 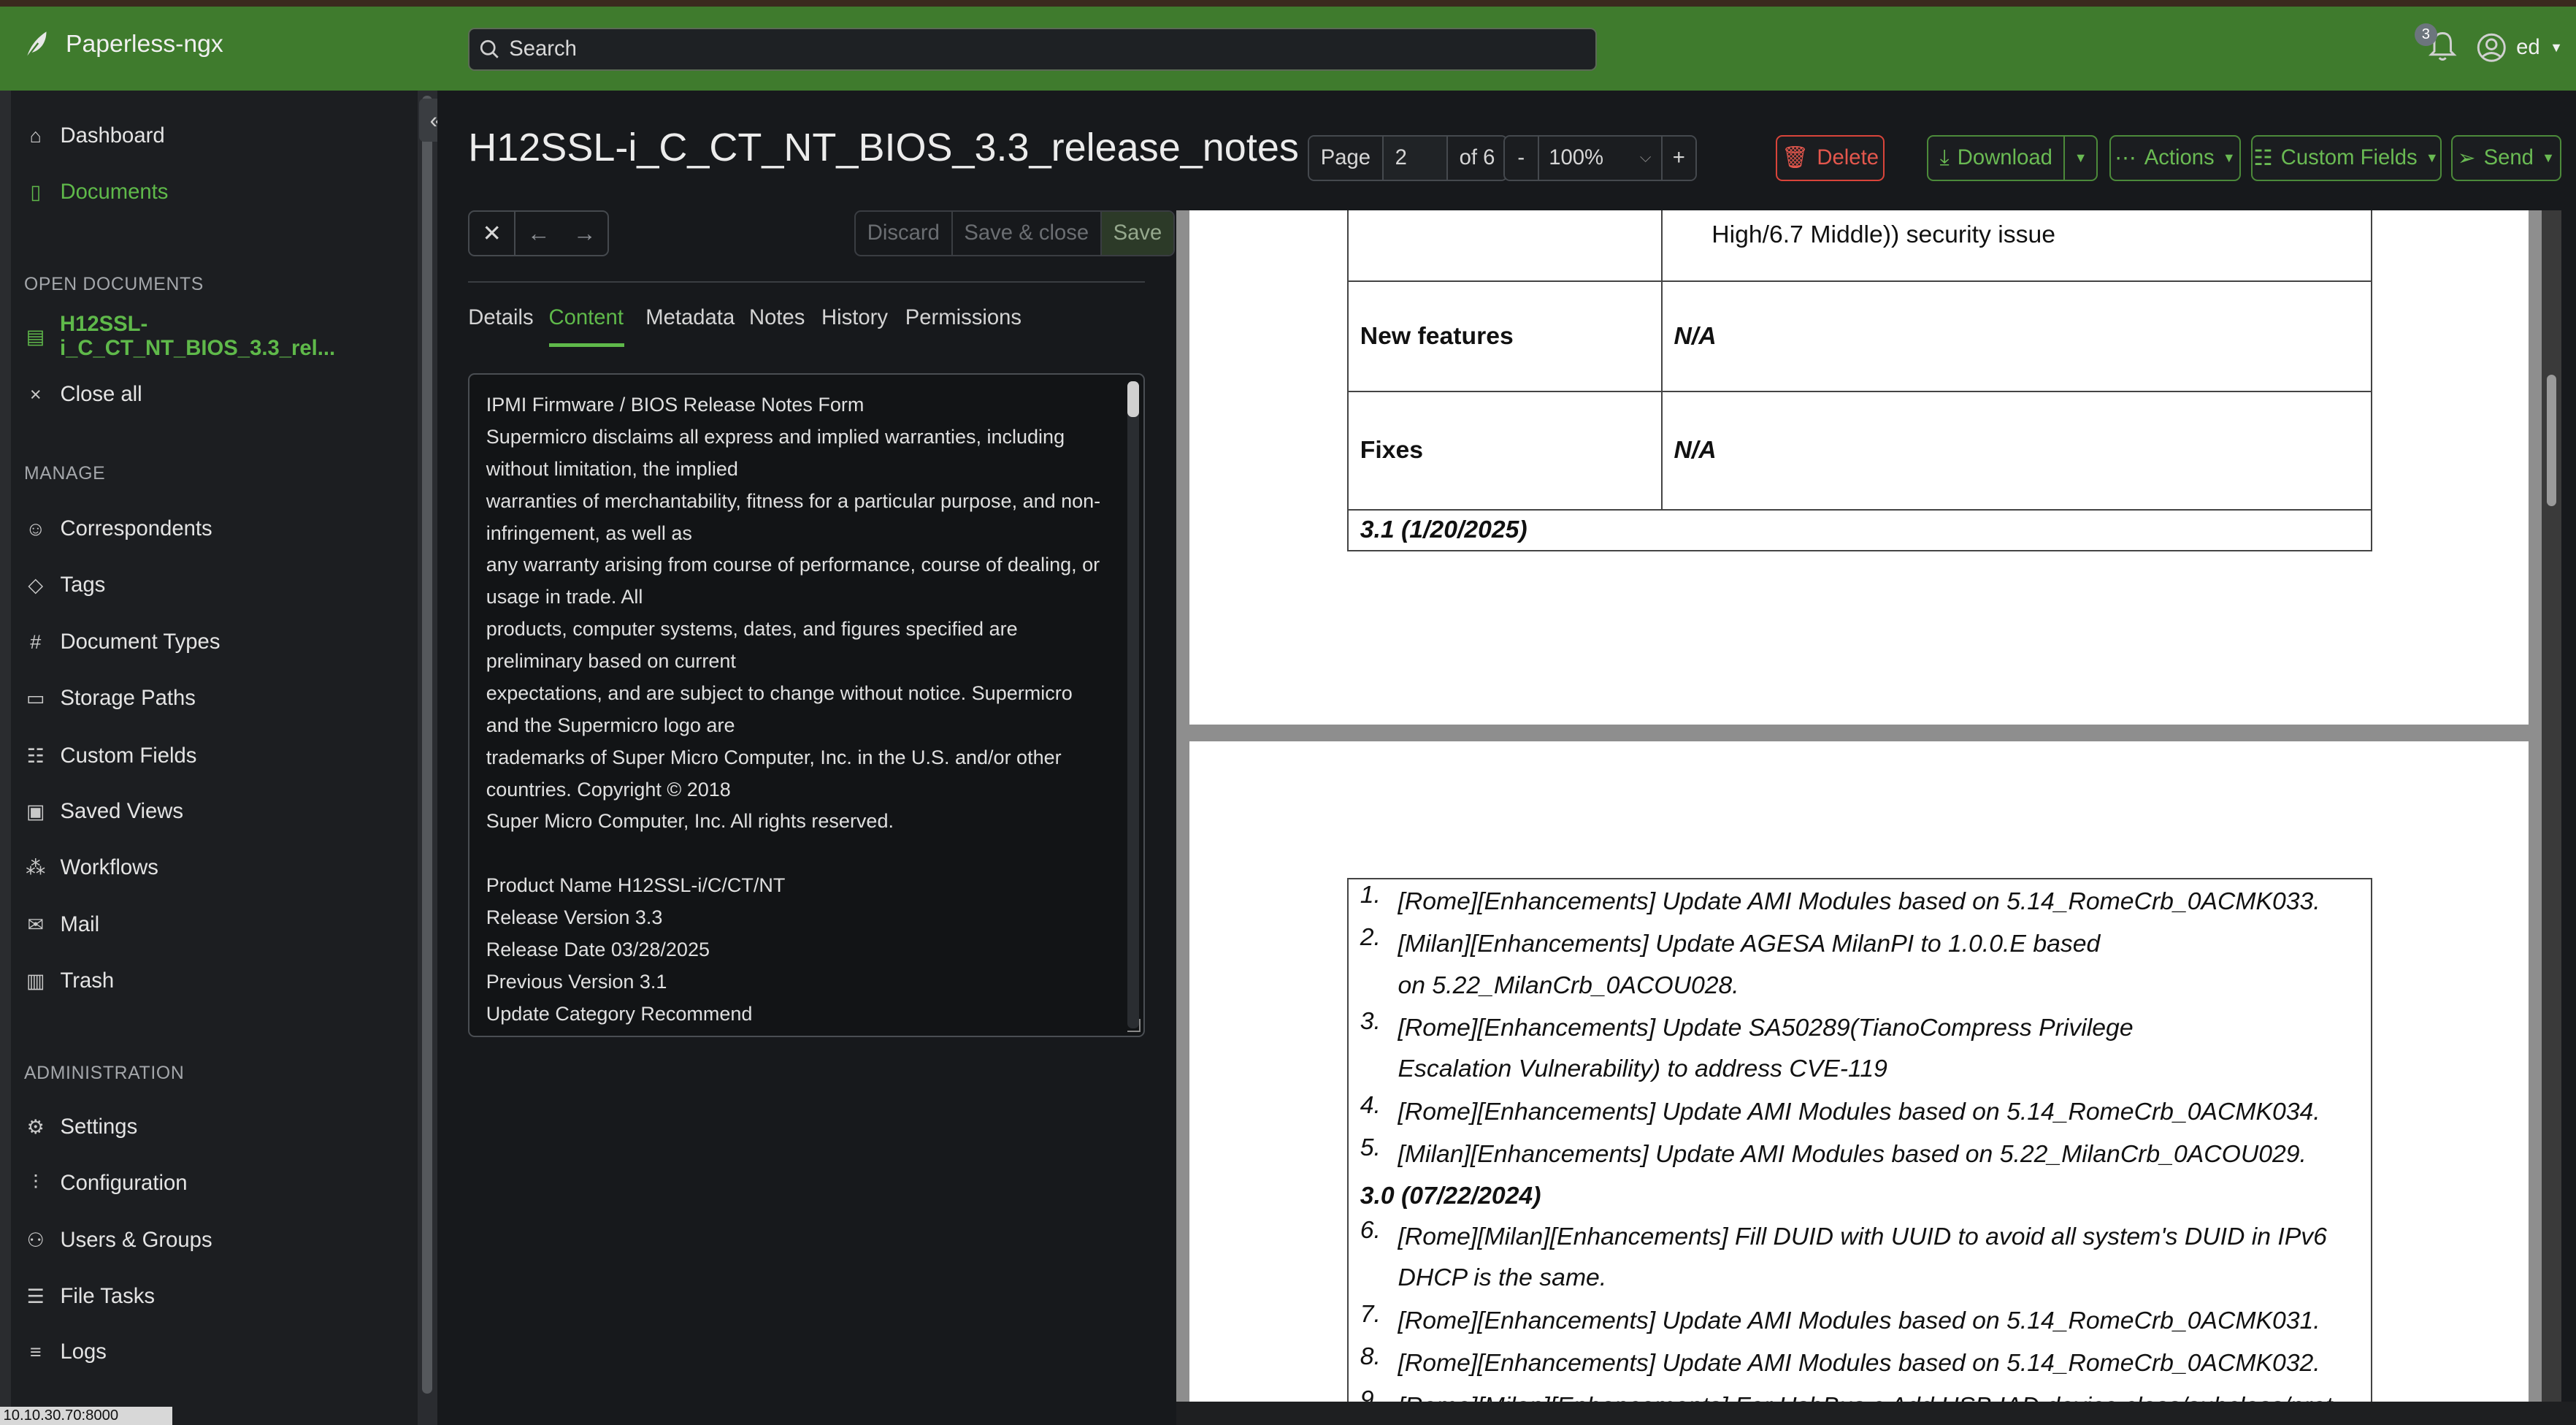 I want to click on tab-content: Content, so click(x=586, y=318).